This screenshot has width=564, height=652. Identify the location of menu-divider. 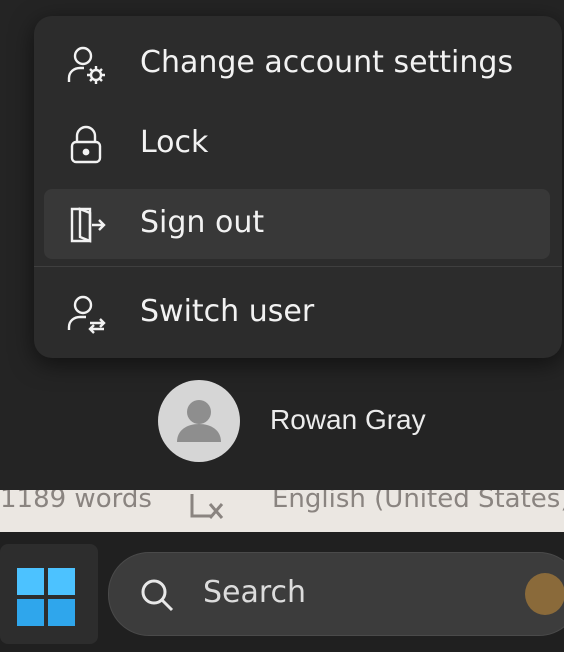
(298, 266).